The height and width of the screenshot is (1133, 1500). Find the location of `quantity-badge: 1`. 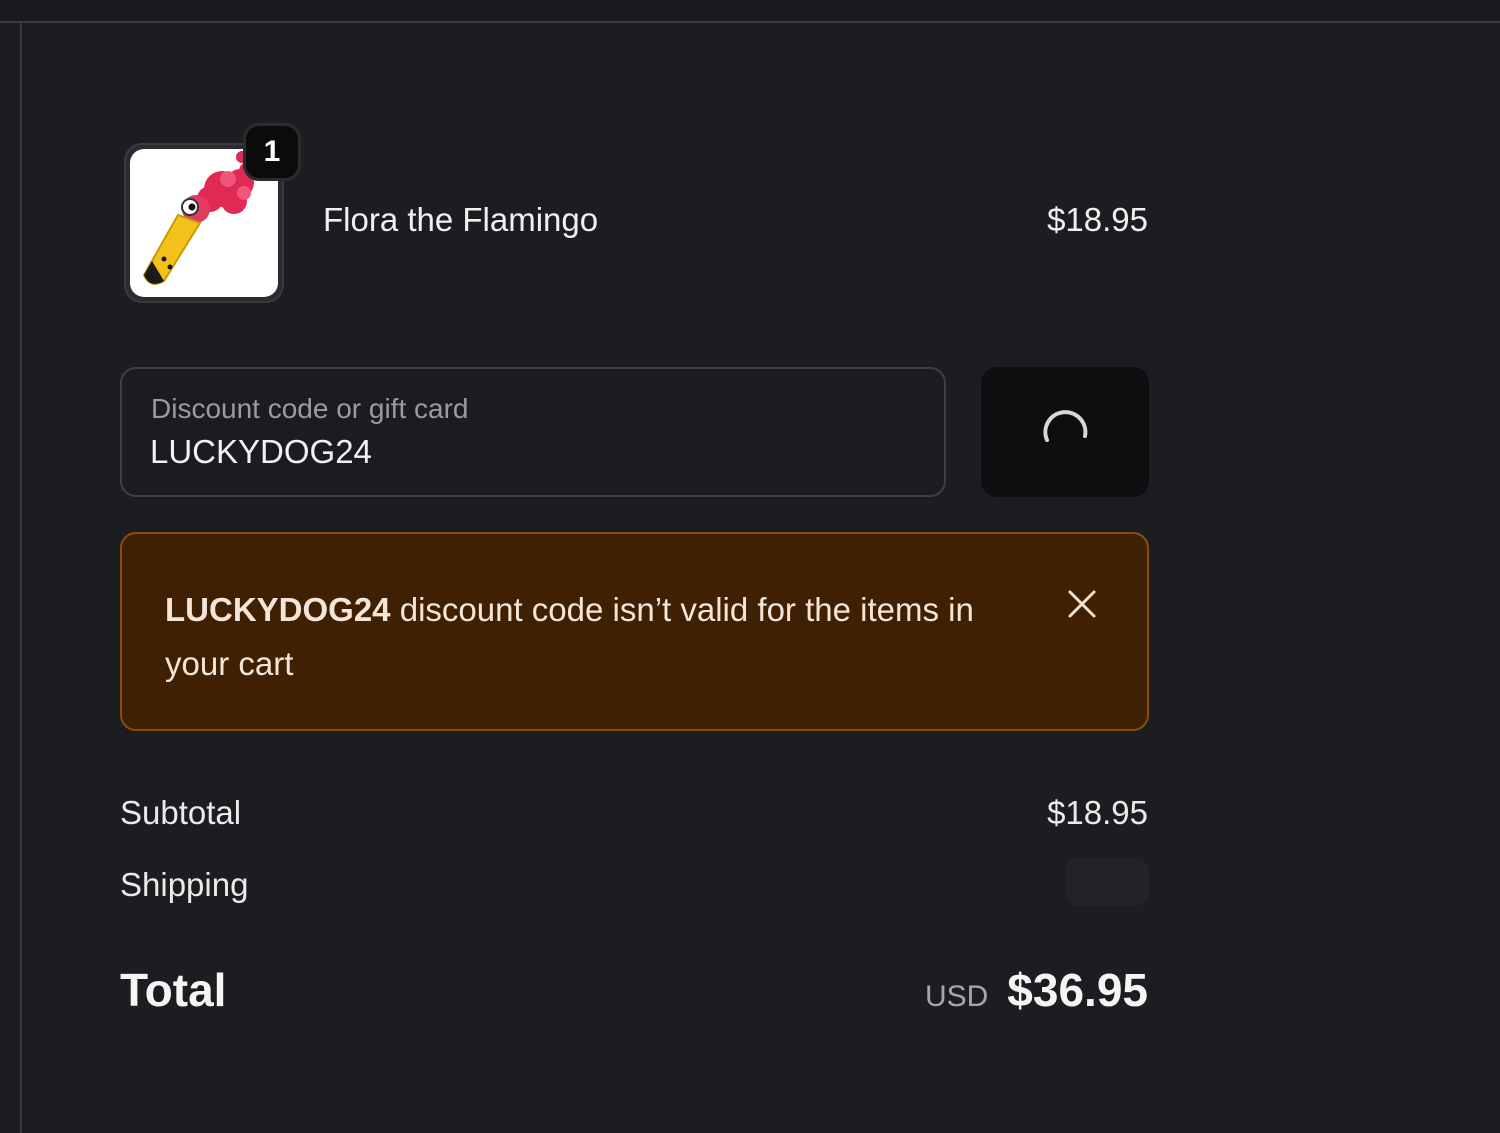

quantity-badge: 1 is located at coordinates (272, 152).